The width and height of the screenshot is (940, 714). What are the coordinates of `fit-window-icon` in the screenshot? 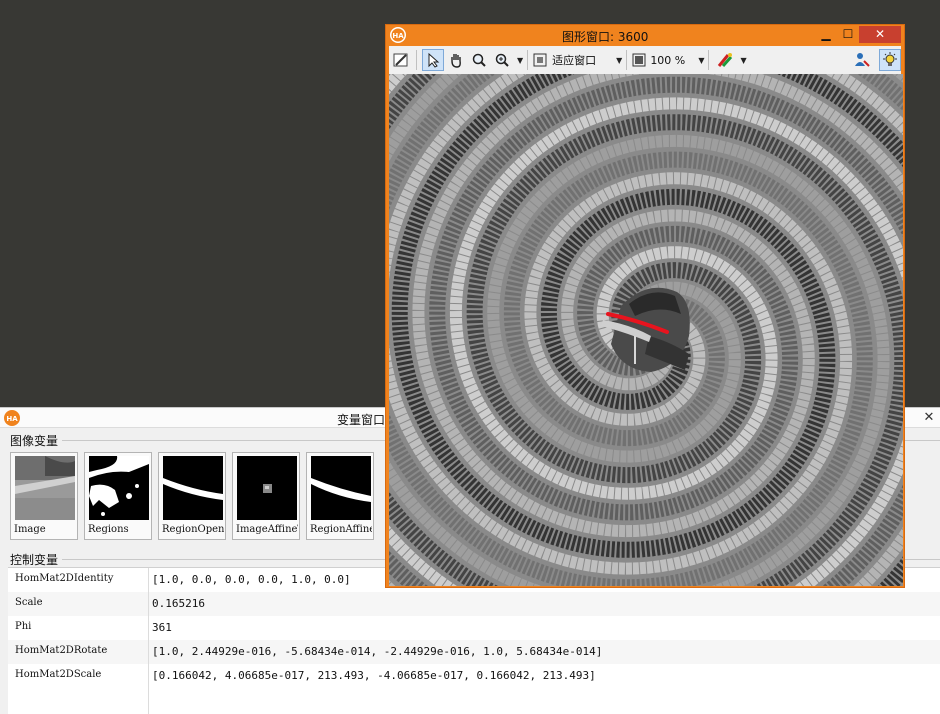 It's located at (540, 60).